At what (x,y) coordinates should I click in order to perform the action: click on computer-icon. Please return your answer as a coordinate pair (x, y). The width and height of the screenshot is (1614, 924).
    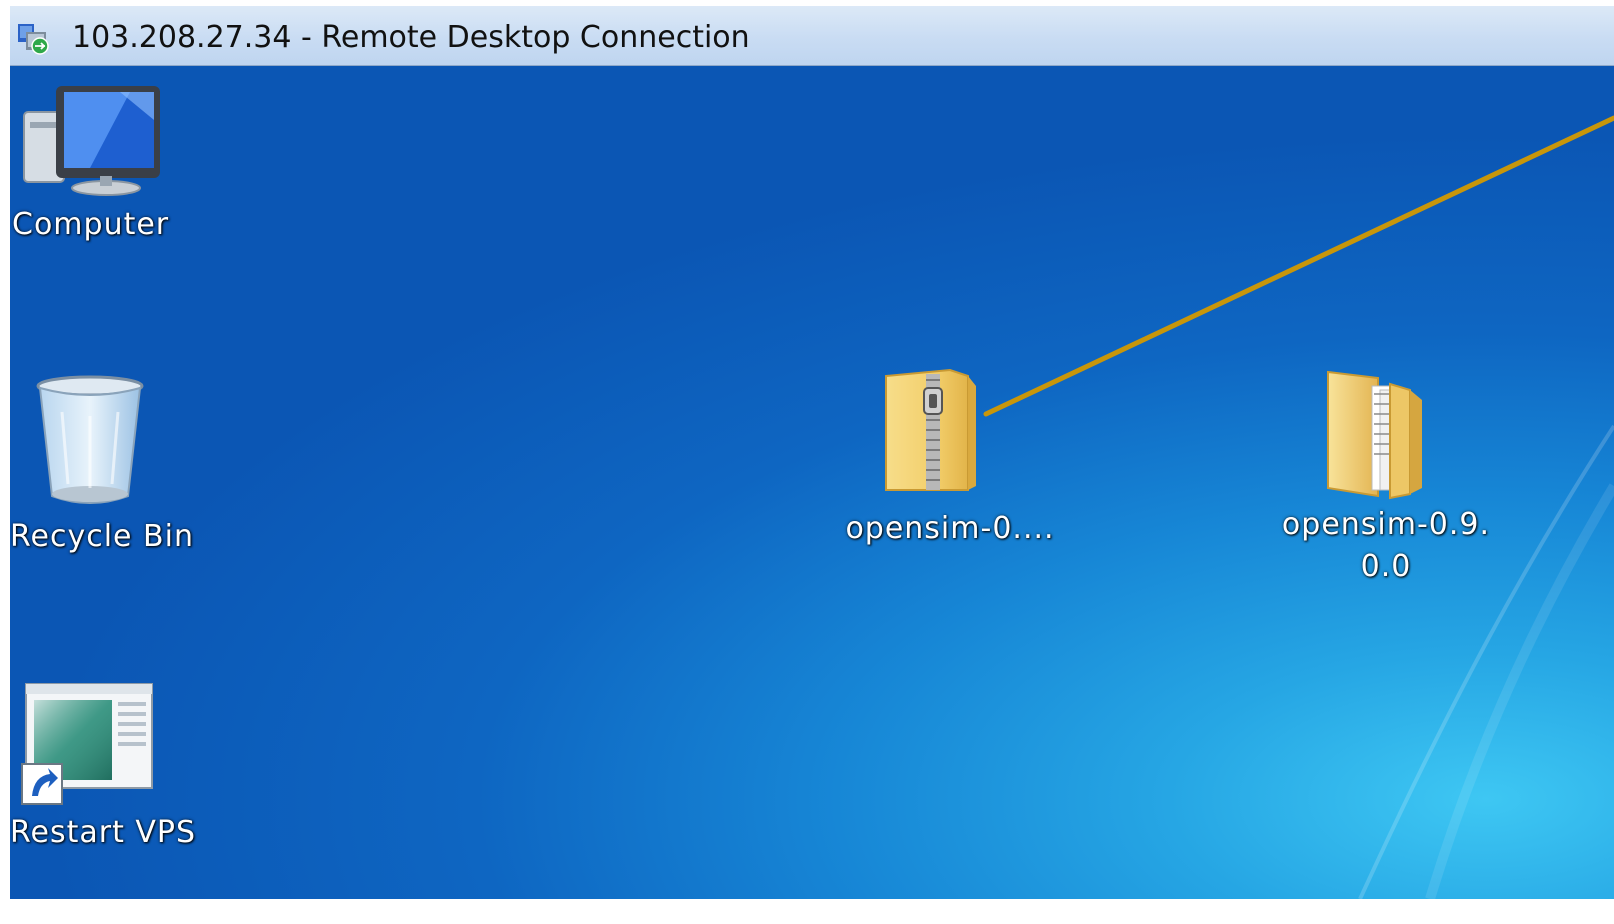
    Looking at the image, I should click on (91, 141).